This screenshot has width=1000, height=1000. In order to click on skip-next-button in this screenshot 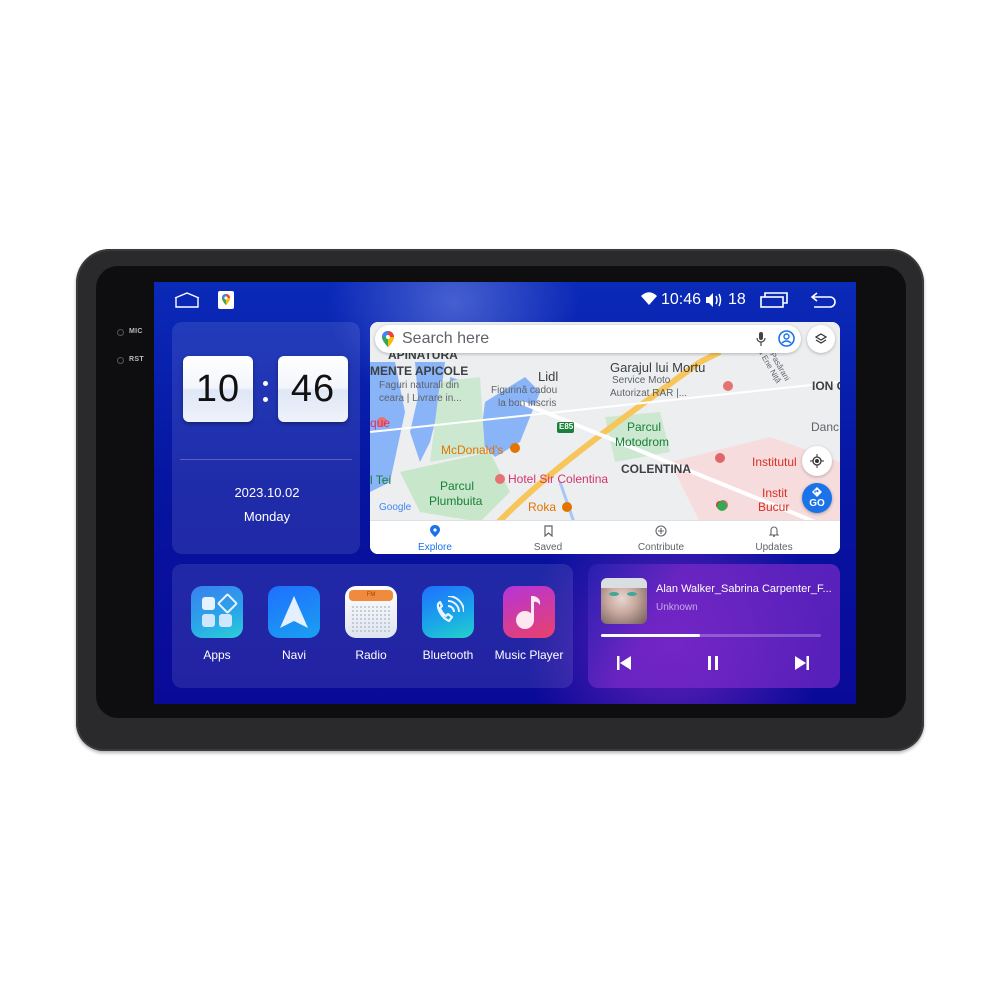, I will do `click(802, 665)`.